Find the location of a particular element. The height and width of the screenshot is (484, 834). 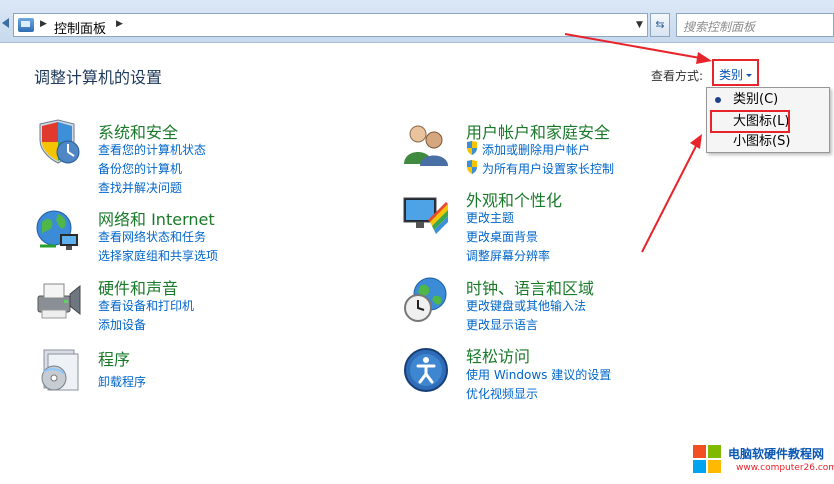

view-by-dropdown: 类别 is located at coordinates (735, 72).